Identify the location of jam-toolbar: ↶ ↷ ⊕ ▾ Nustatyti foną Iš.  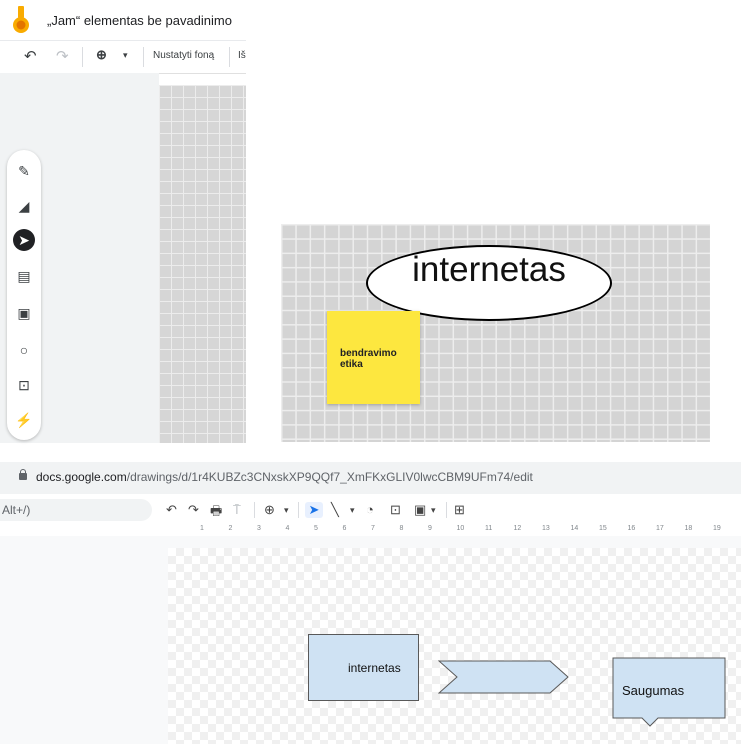
(123, 57).